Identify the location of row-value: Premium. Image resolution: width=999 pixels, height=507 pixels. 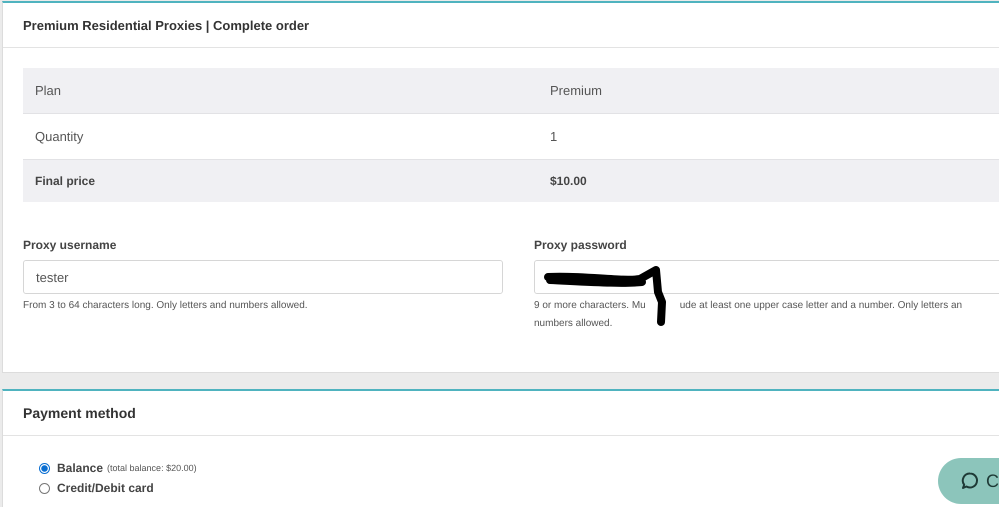
(576, 90).